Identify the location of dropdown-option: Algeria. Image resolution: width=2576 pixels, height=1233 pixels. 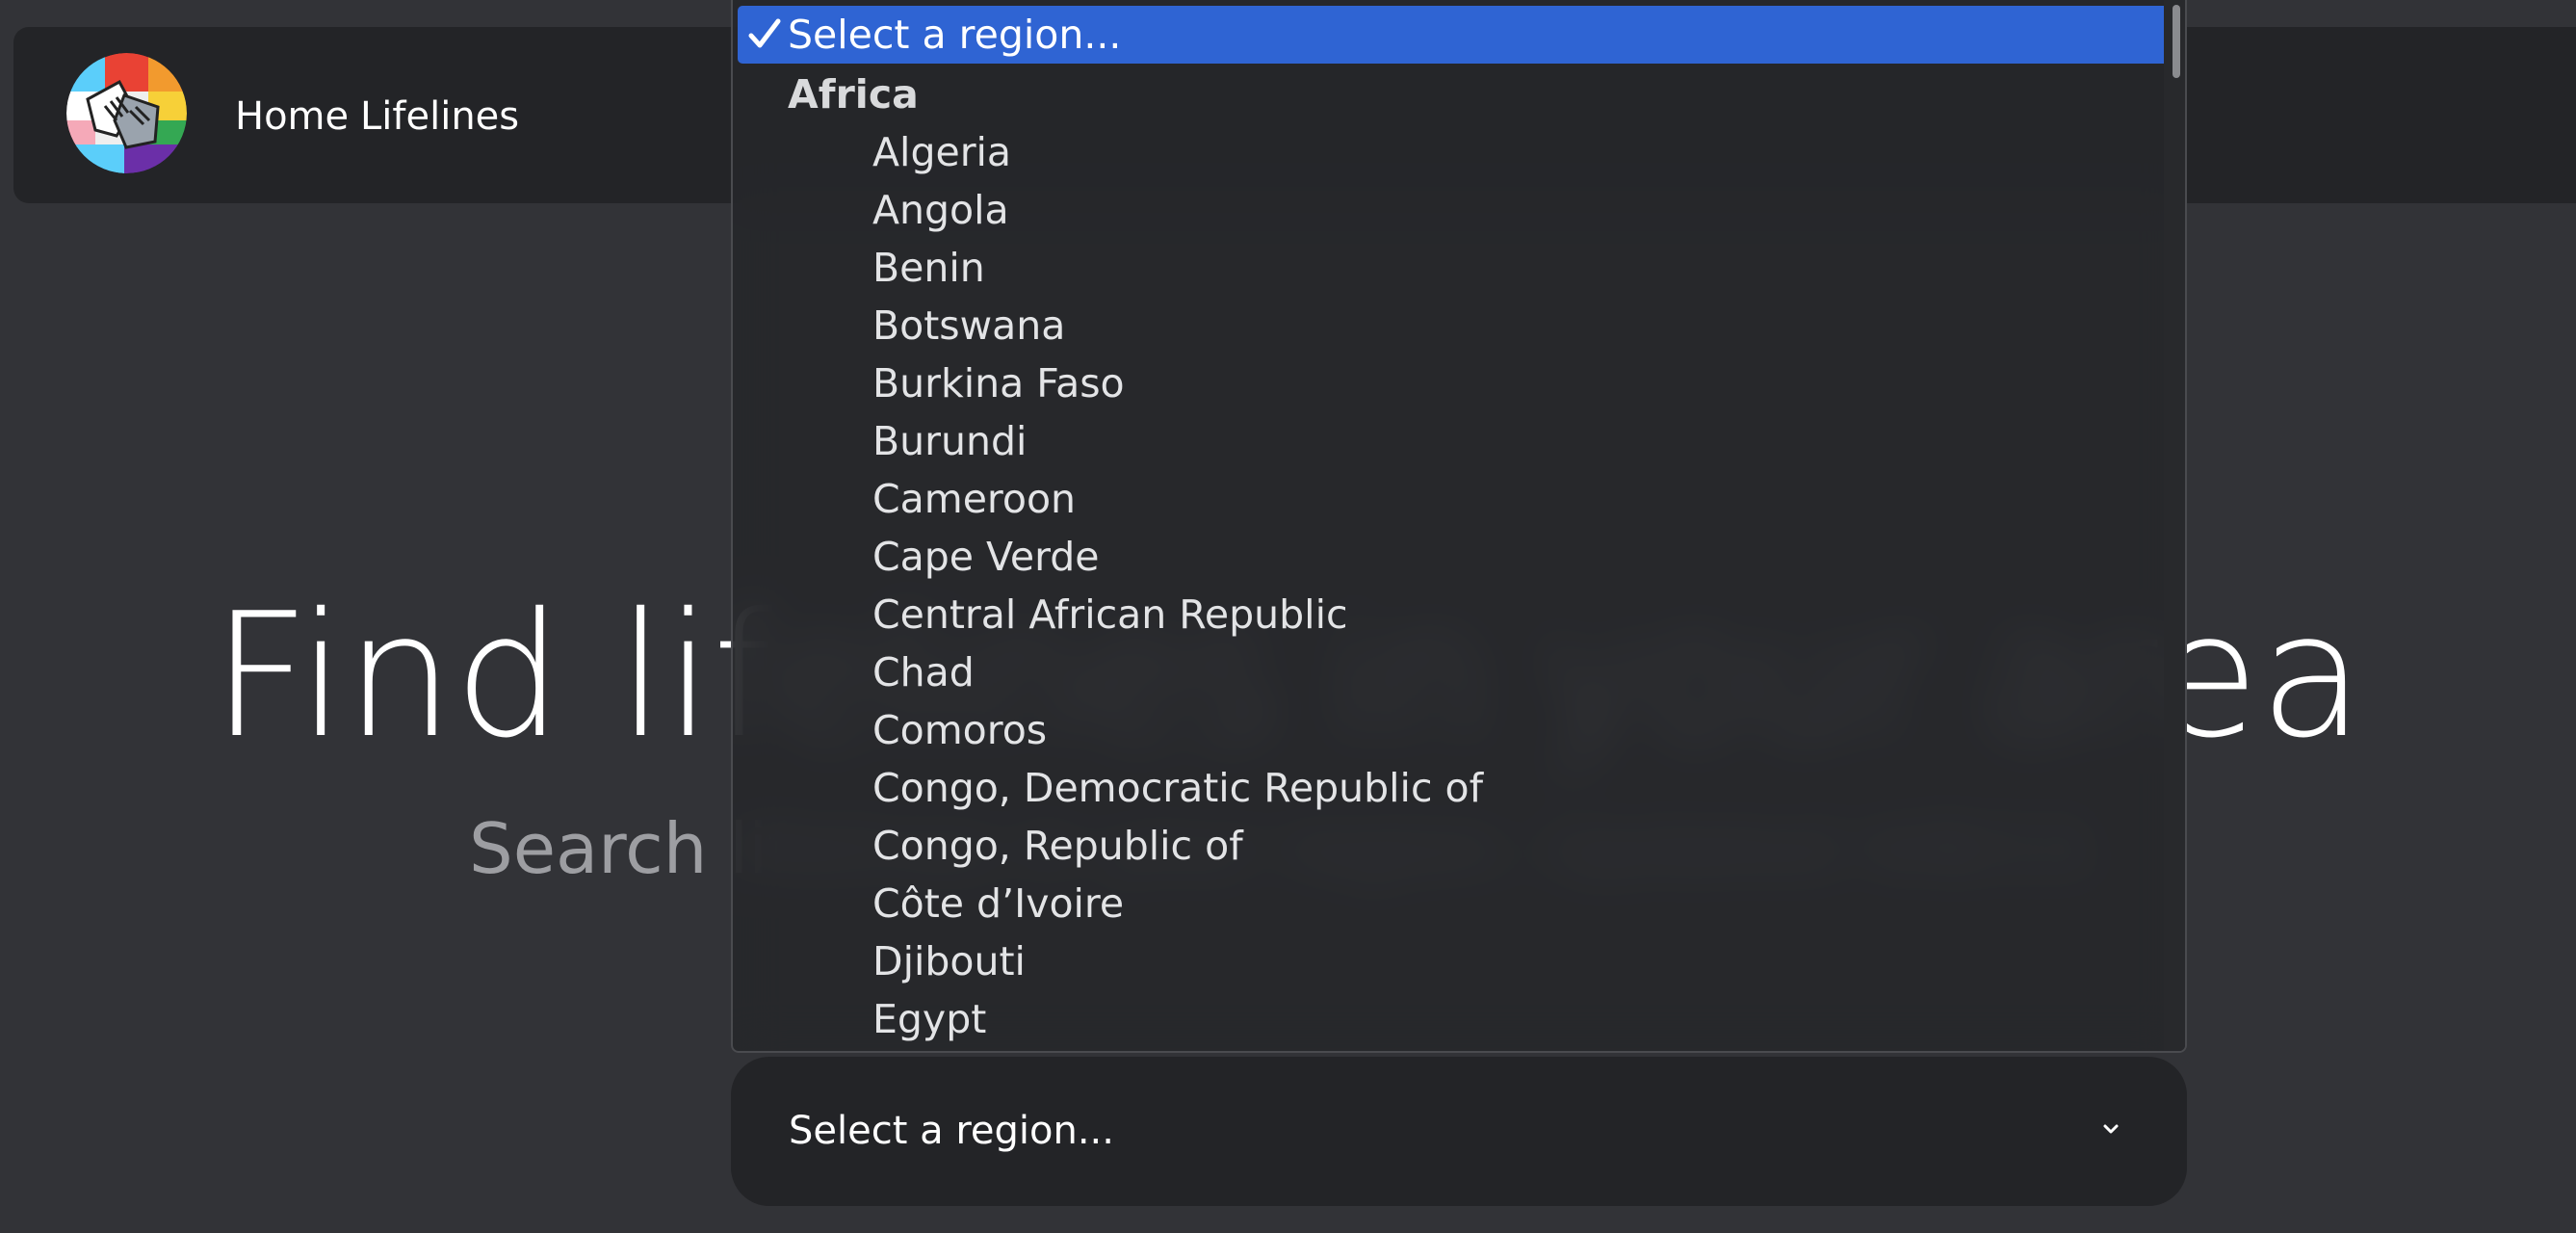
(941, 152).